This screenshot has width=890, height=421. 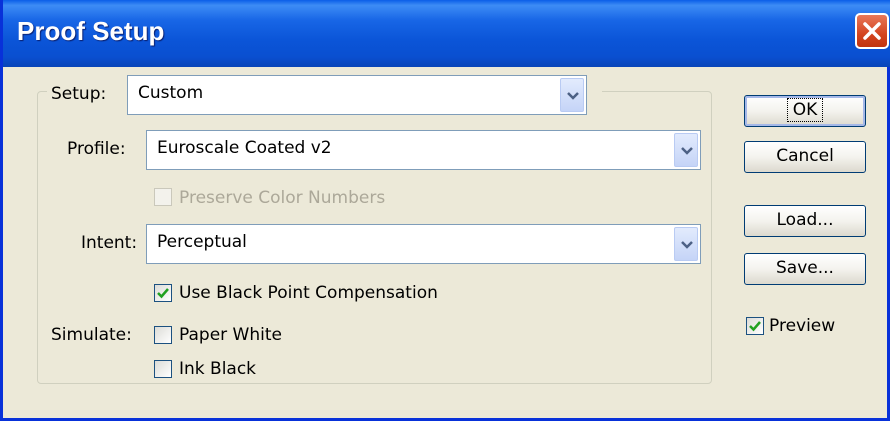 What do you see at coordinates (91, 31) in the screenshot?
I see `window-title: Proof Setup` at bounding box center [91, 31].